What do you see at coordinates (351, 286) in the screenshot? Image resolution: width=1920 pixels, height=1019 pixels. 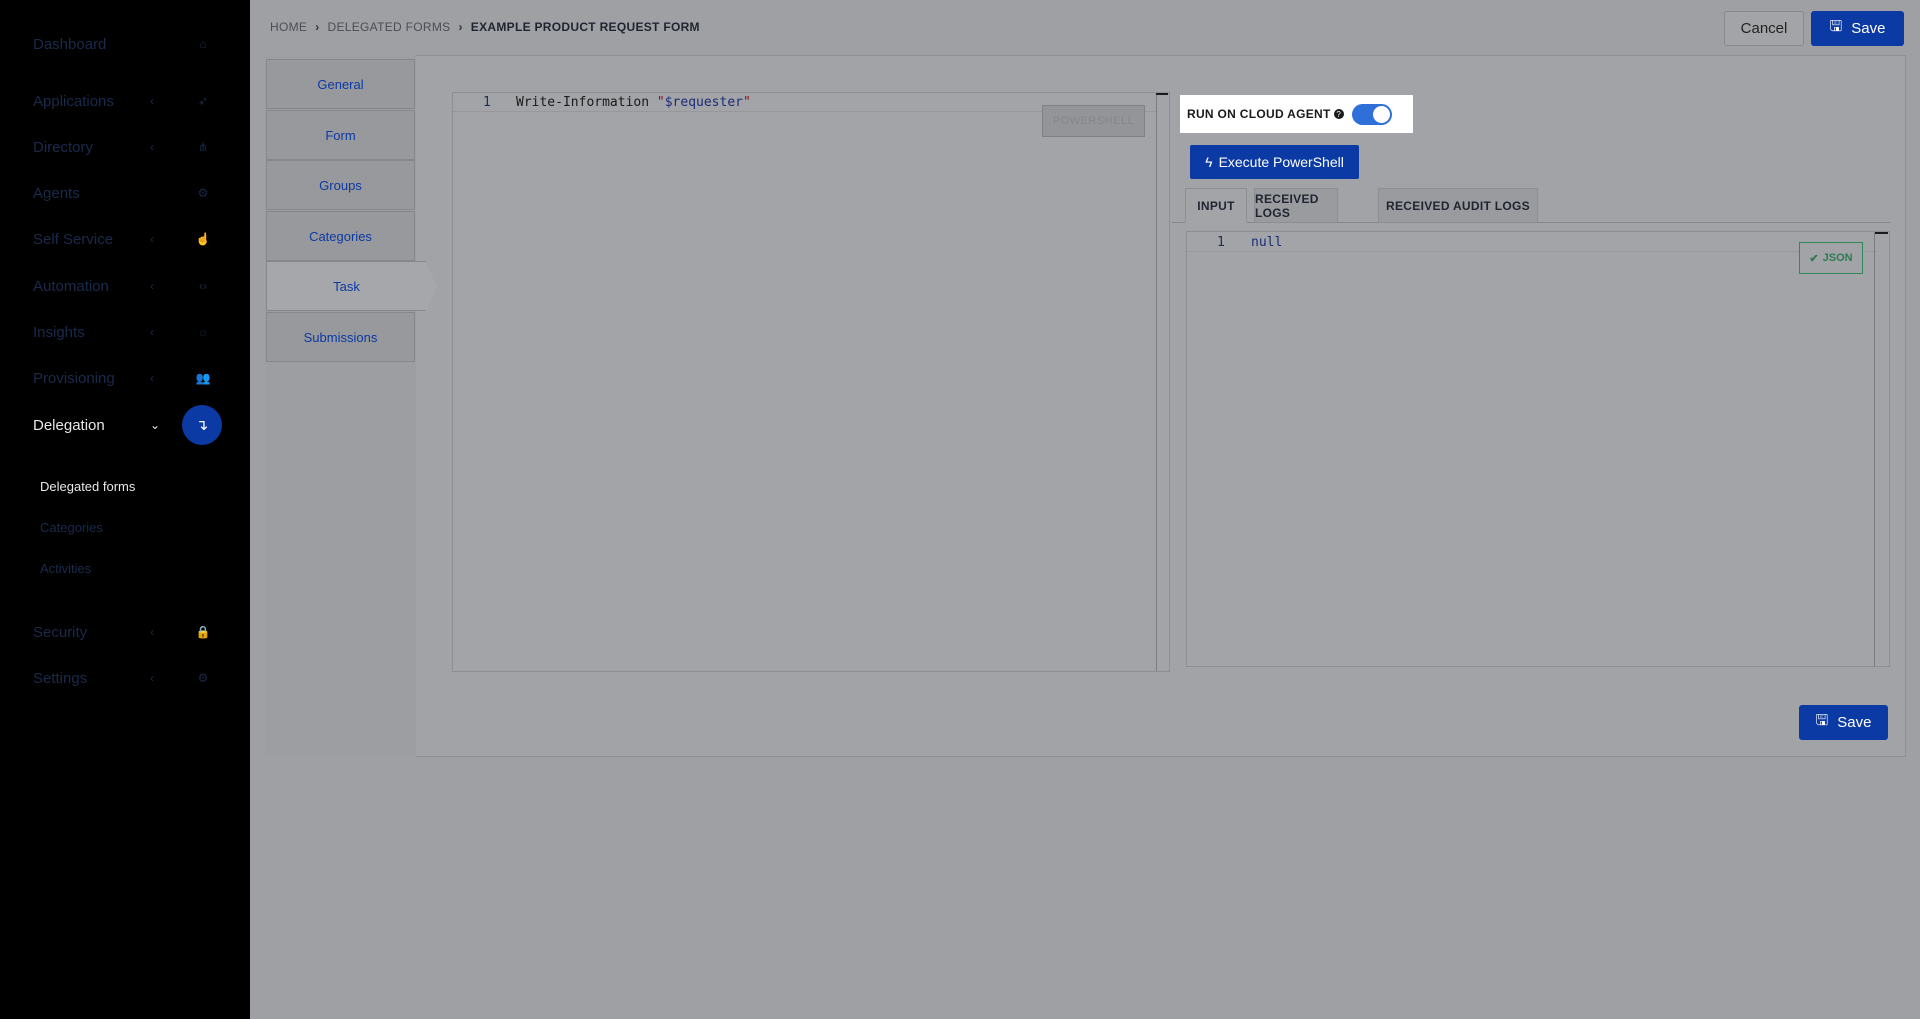 I see `tab-task: Task` at bounding box center [351, 286].